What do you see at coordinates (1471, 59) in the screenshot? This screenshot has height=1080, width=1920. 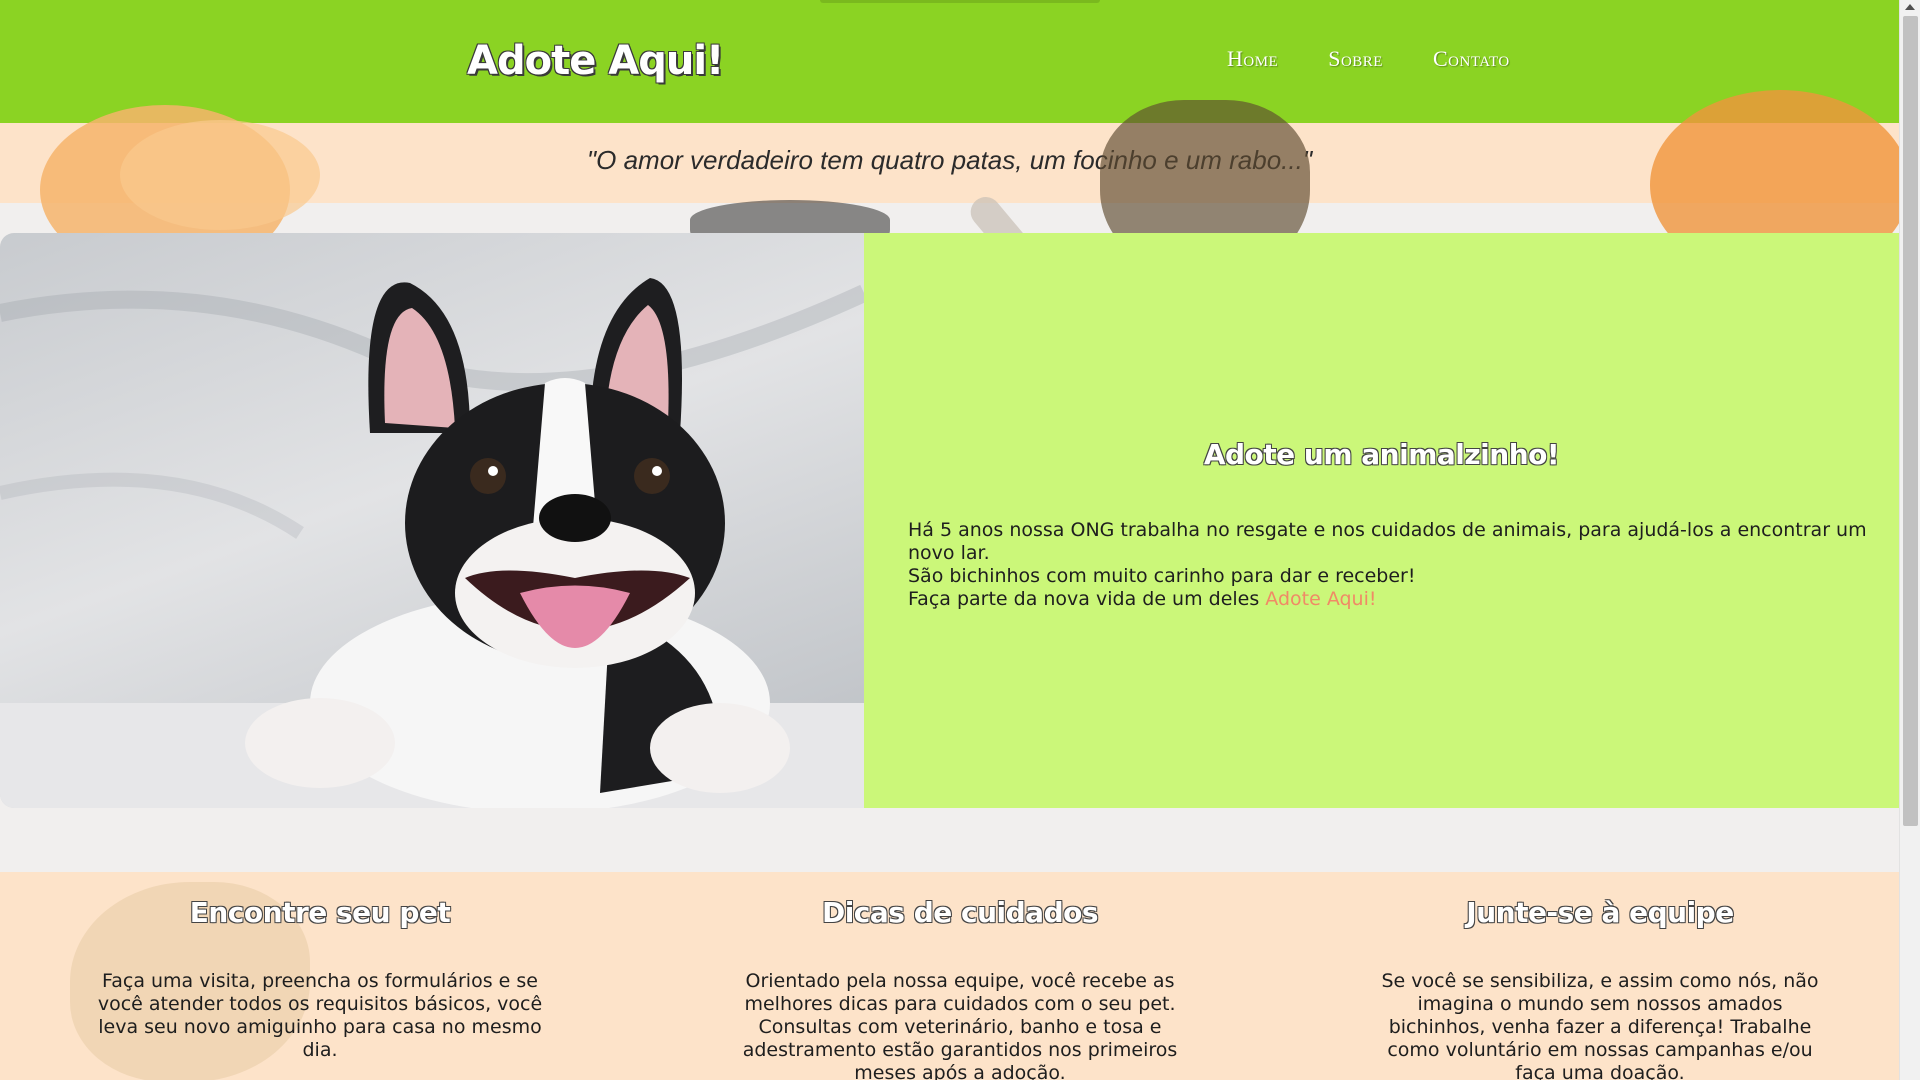 I see `nav-contato-link: Contato` at bounding box center [1471, 59].